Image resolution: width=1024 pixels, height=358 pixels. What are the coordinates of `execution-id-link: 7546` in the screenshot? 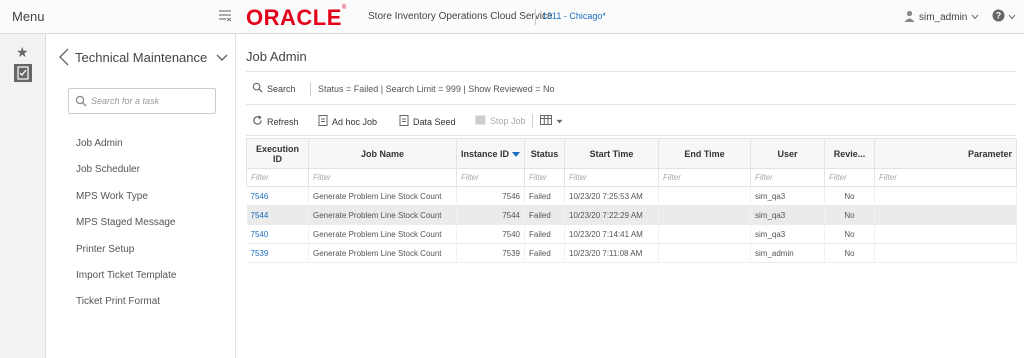 It's located at (277, 196).